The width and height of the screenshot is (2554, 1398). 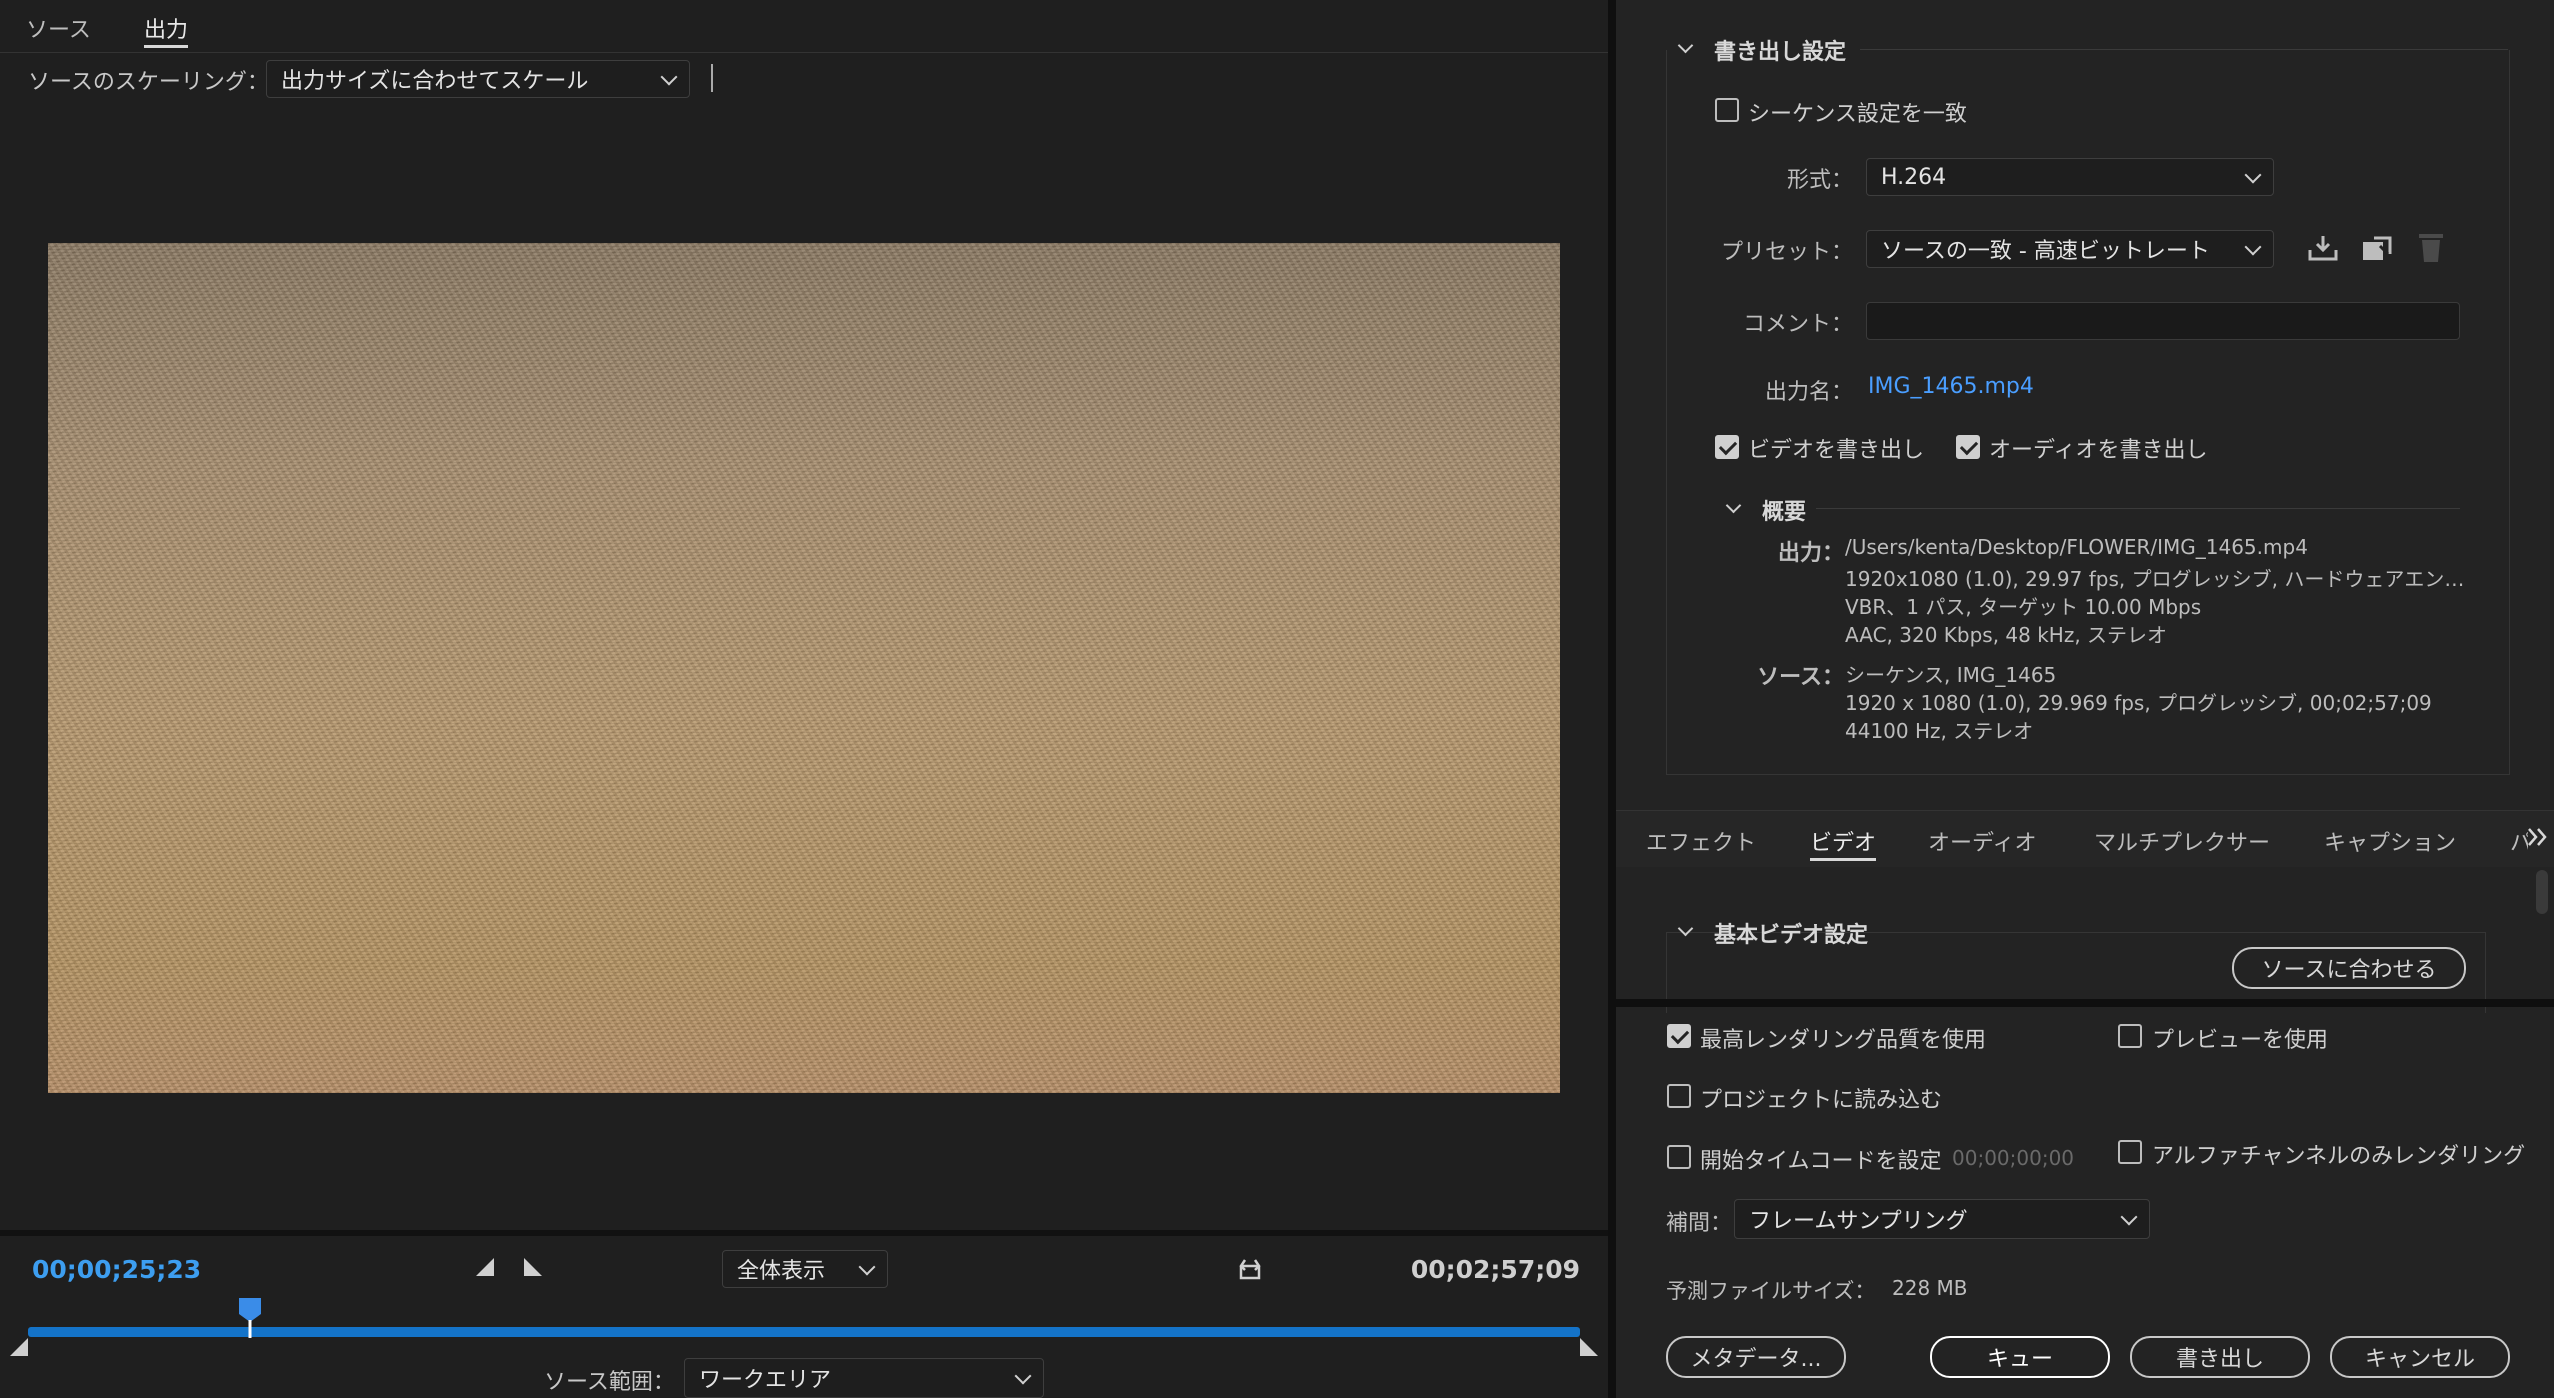 I want to click on match-sequence-label: シーケンス設定を一致, so click(x=1857, y=112).